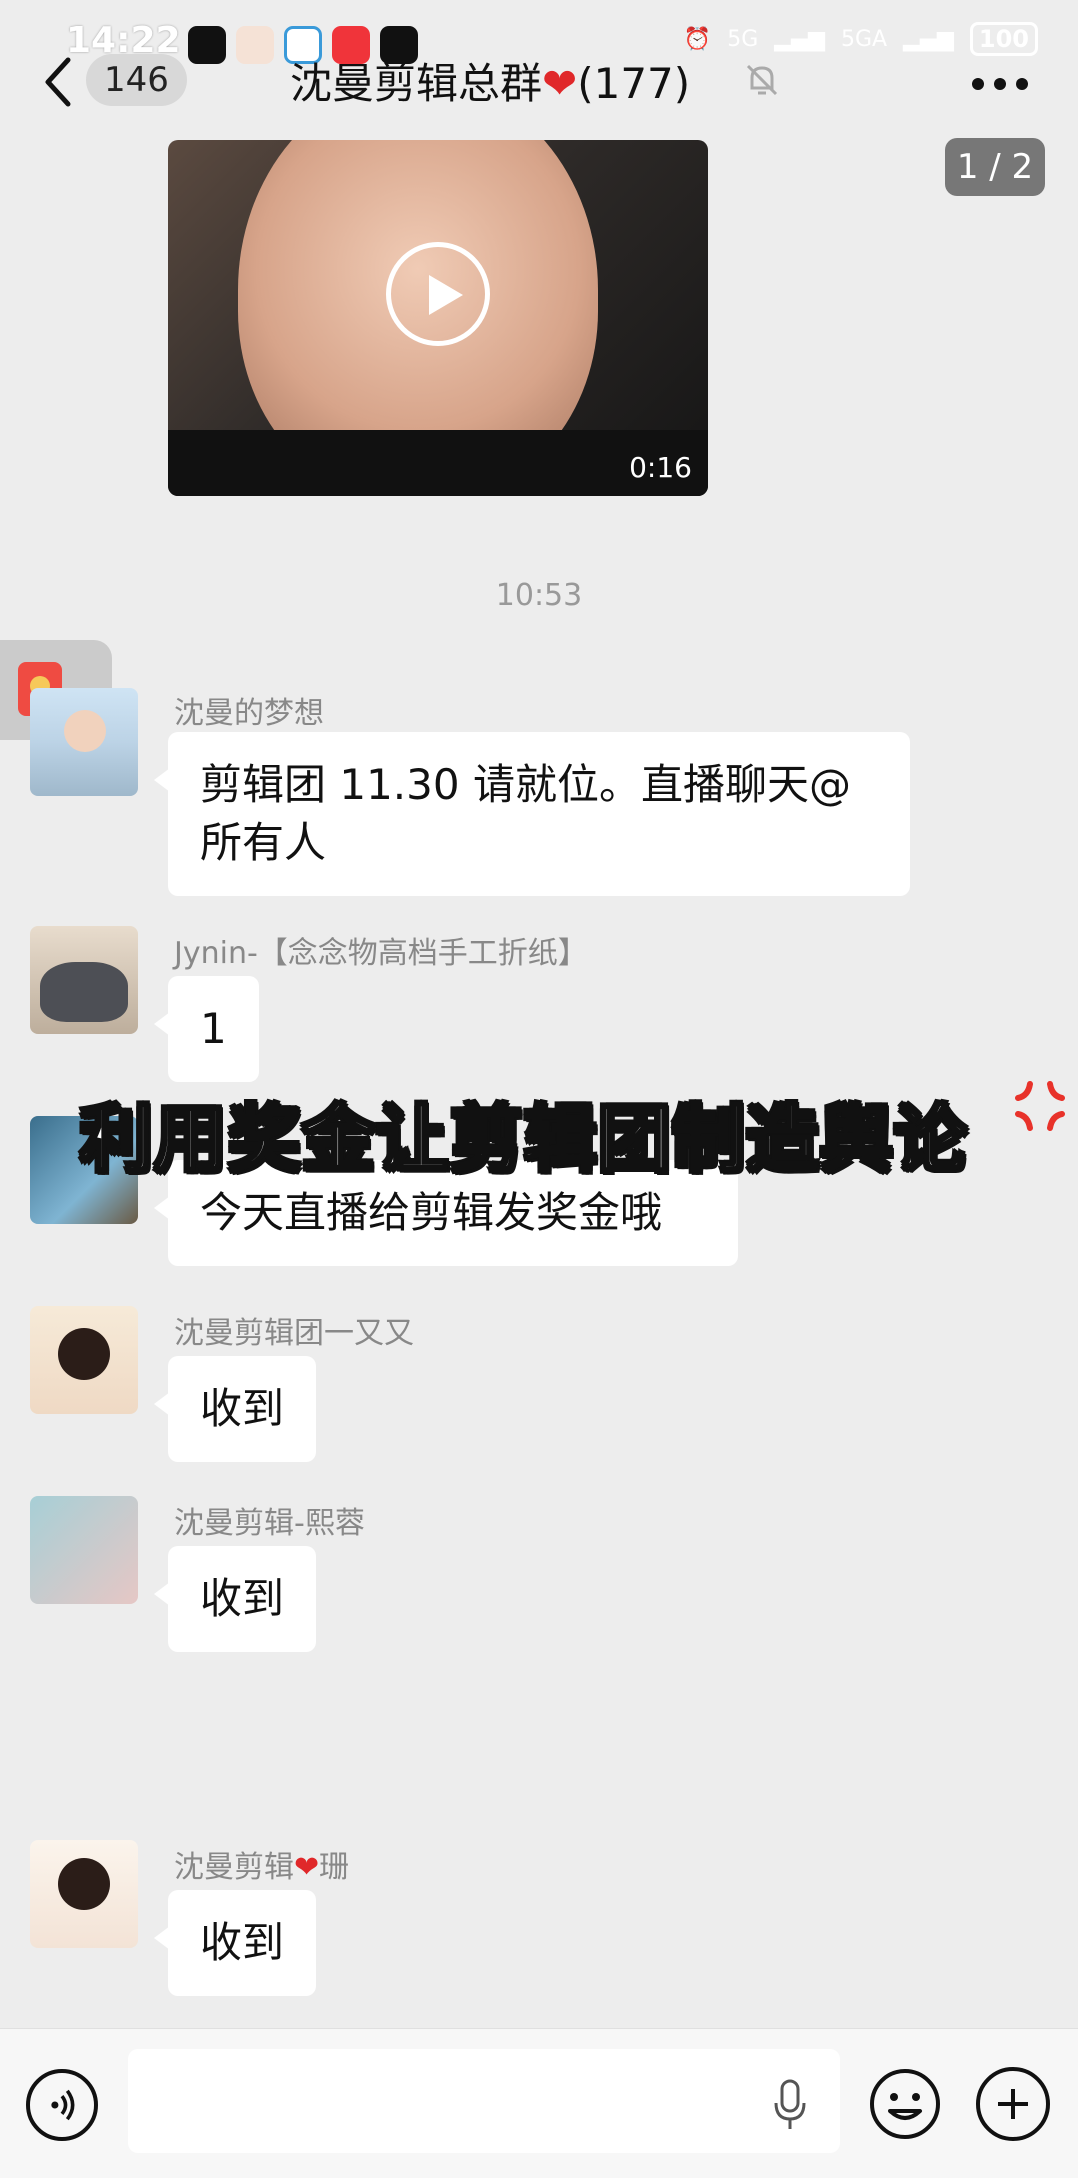 The image size is (1078, 2178). What do you see at coordinates (995, 167) in the screenshot?
I see `page-indicator: 1 / 2` at bounding box center [995, 167].